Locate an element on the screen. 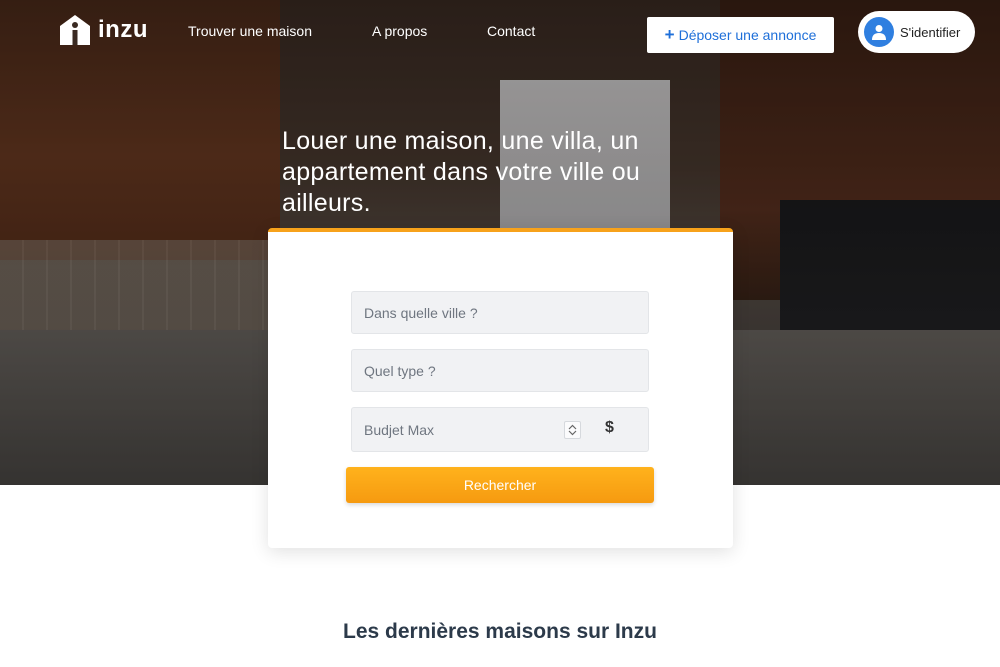 The image size is (1000, 667). plus-icon: + is located at coordinates (669, 34).